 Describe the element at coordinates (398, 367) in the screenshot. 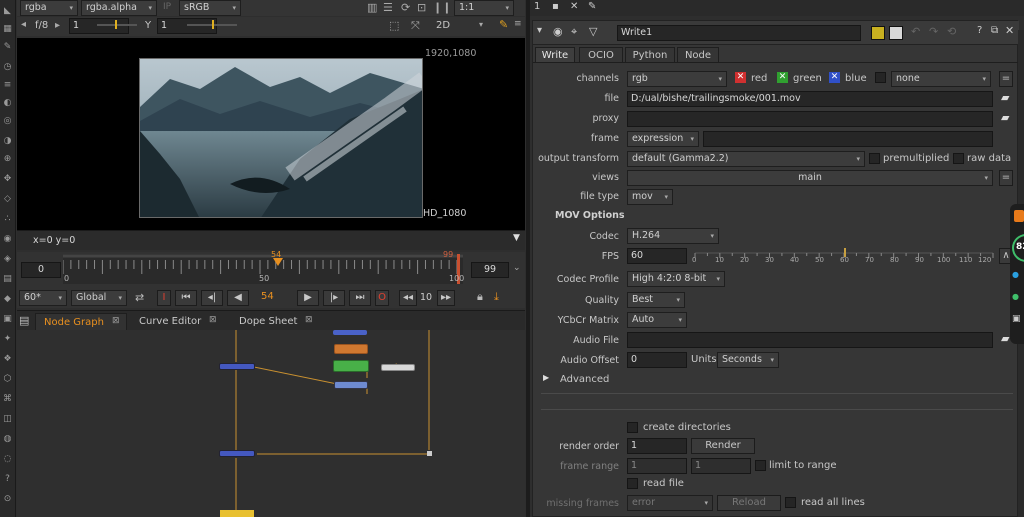

I see `node-white` at that location.